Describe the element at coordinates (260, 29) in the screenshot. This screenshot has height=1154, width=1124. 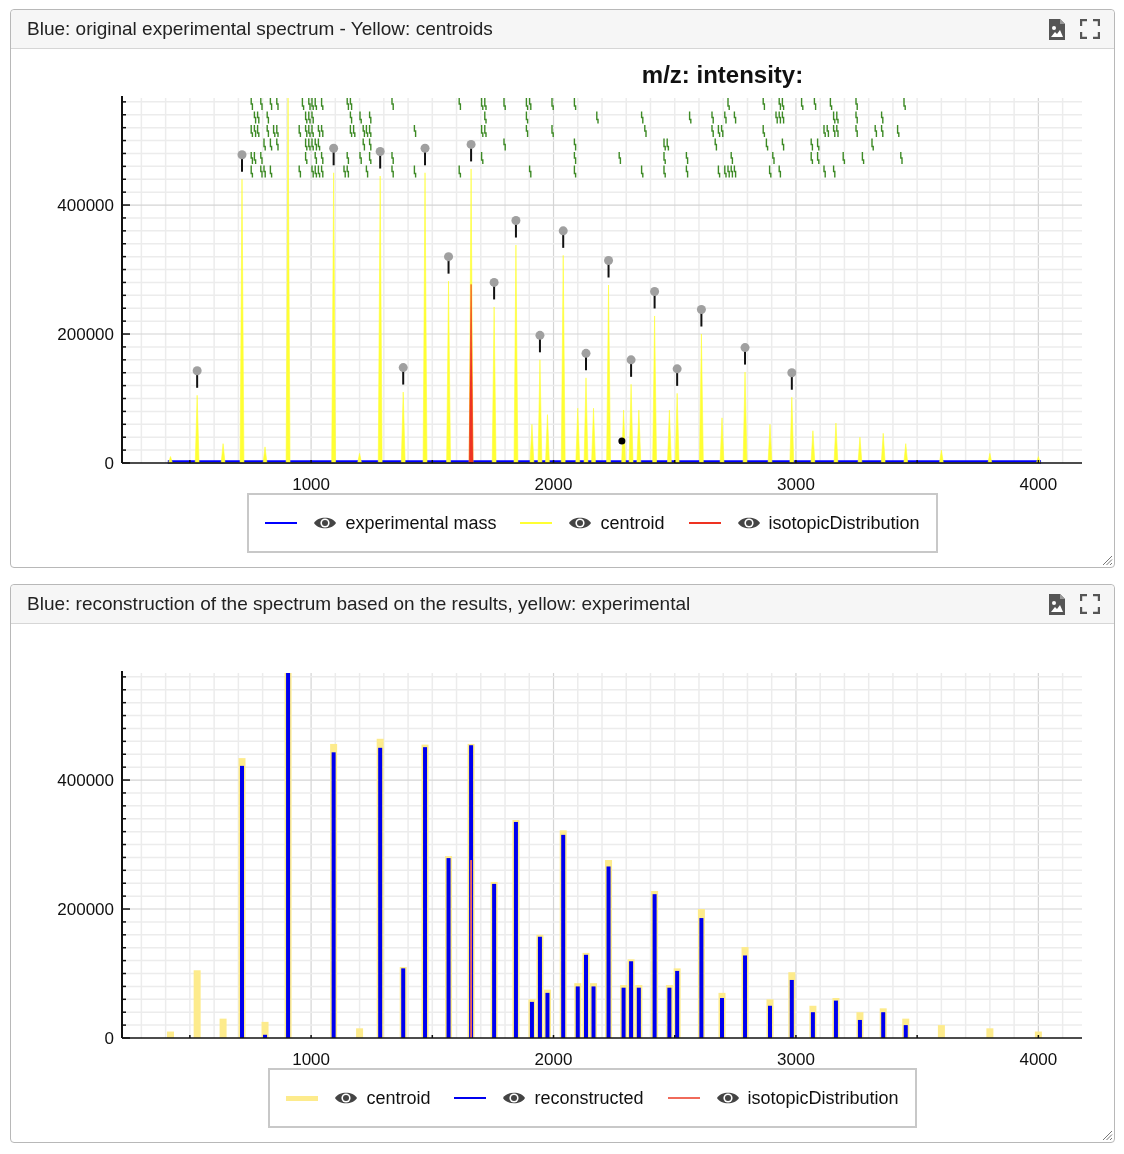
I see `panel-title: Blue: original experimental spectrum - Yellow: centroids` at that location.